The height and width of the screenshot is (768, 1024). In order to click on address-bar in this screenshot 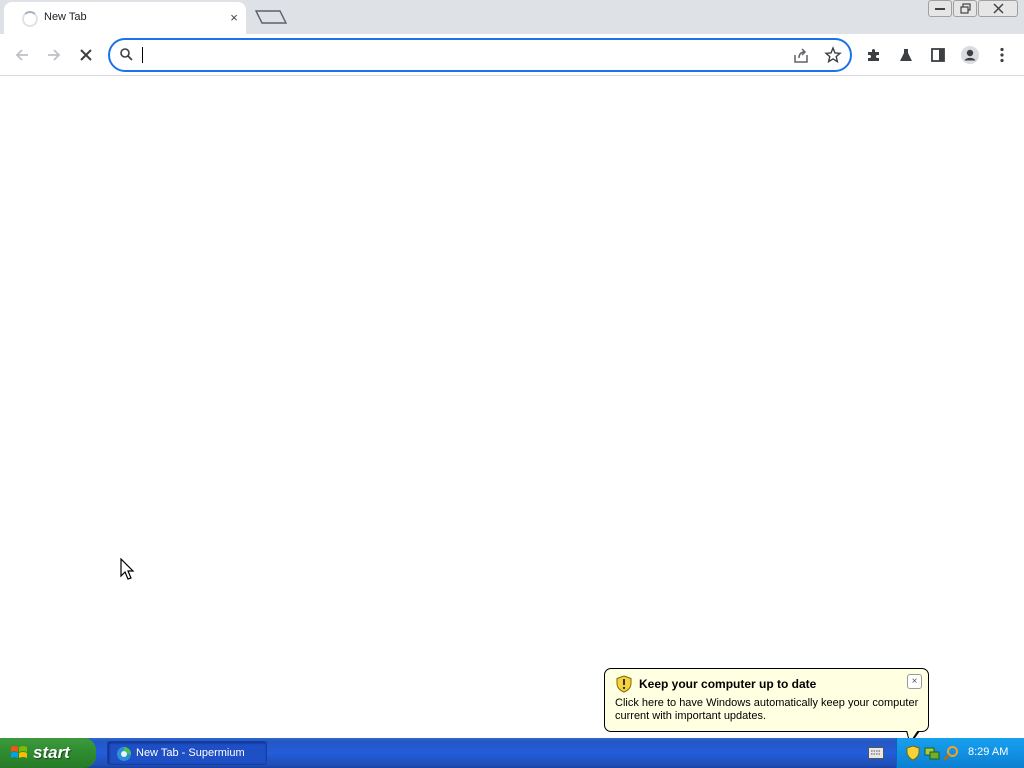, I will do `click(480, 55)`.